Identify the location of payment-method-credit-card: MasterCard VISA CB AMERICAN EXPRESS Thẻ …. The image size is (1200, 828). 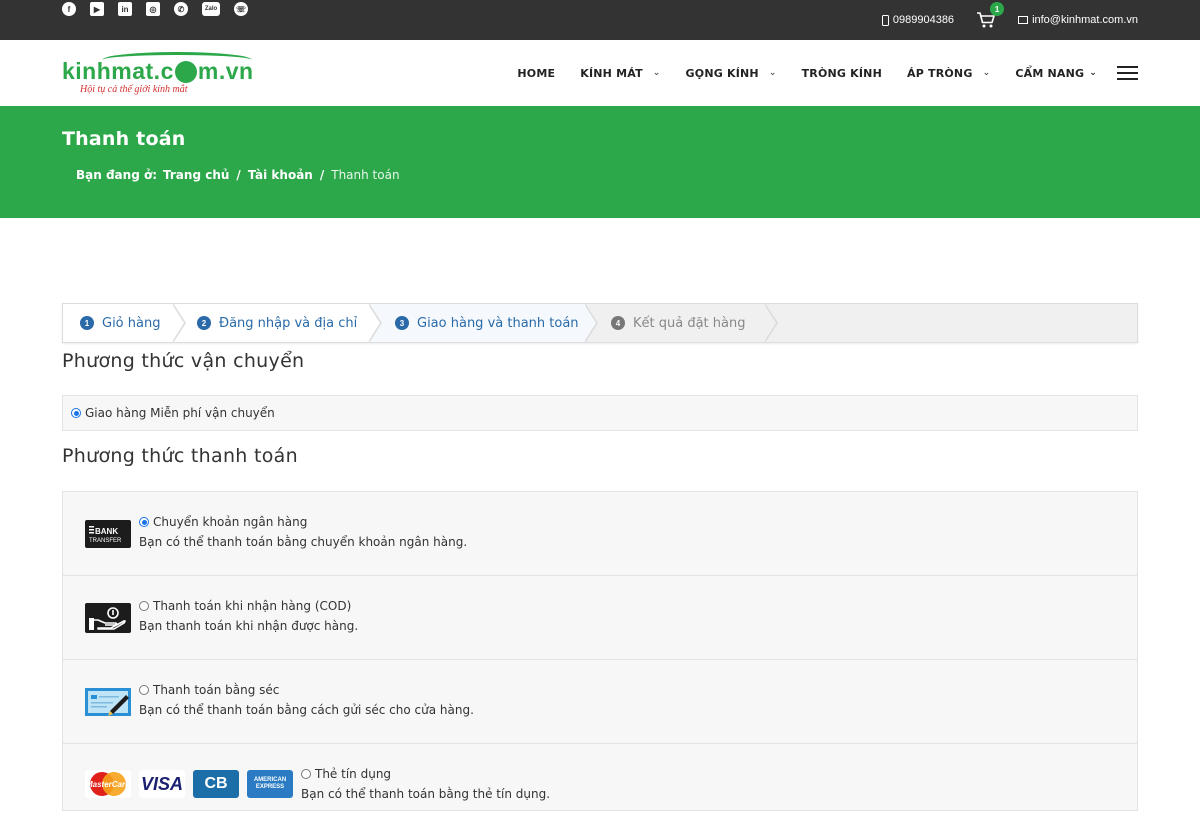
(600, 786).